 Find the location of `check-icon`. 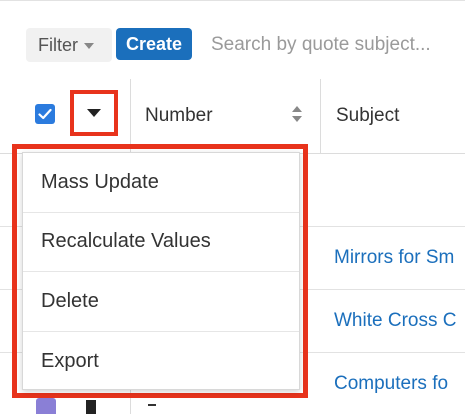

check-icon is located at coordinates (45, 114).